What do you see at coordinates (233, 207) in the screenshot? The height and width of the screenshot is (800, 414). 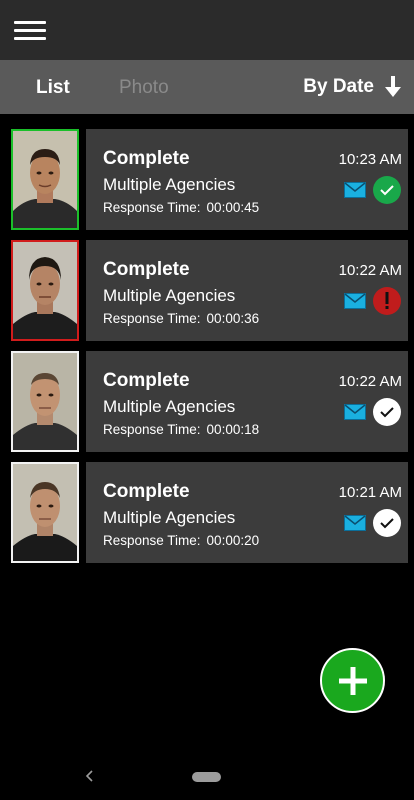 I see `response-time-value: 00:00:45` at bounding box center [233, 207].